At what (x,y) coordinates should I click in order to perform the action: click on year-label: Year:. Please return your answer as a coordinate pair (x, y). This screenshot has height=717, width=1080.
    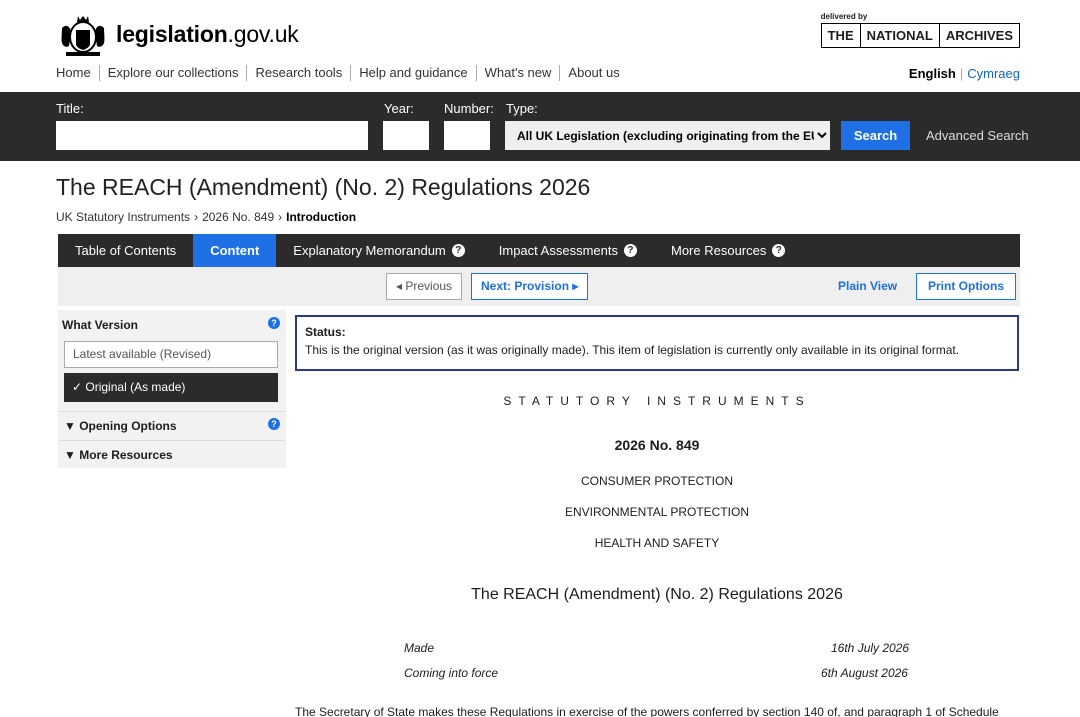
    Looking at the image, I should click on (399, 108).